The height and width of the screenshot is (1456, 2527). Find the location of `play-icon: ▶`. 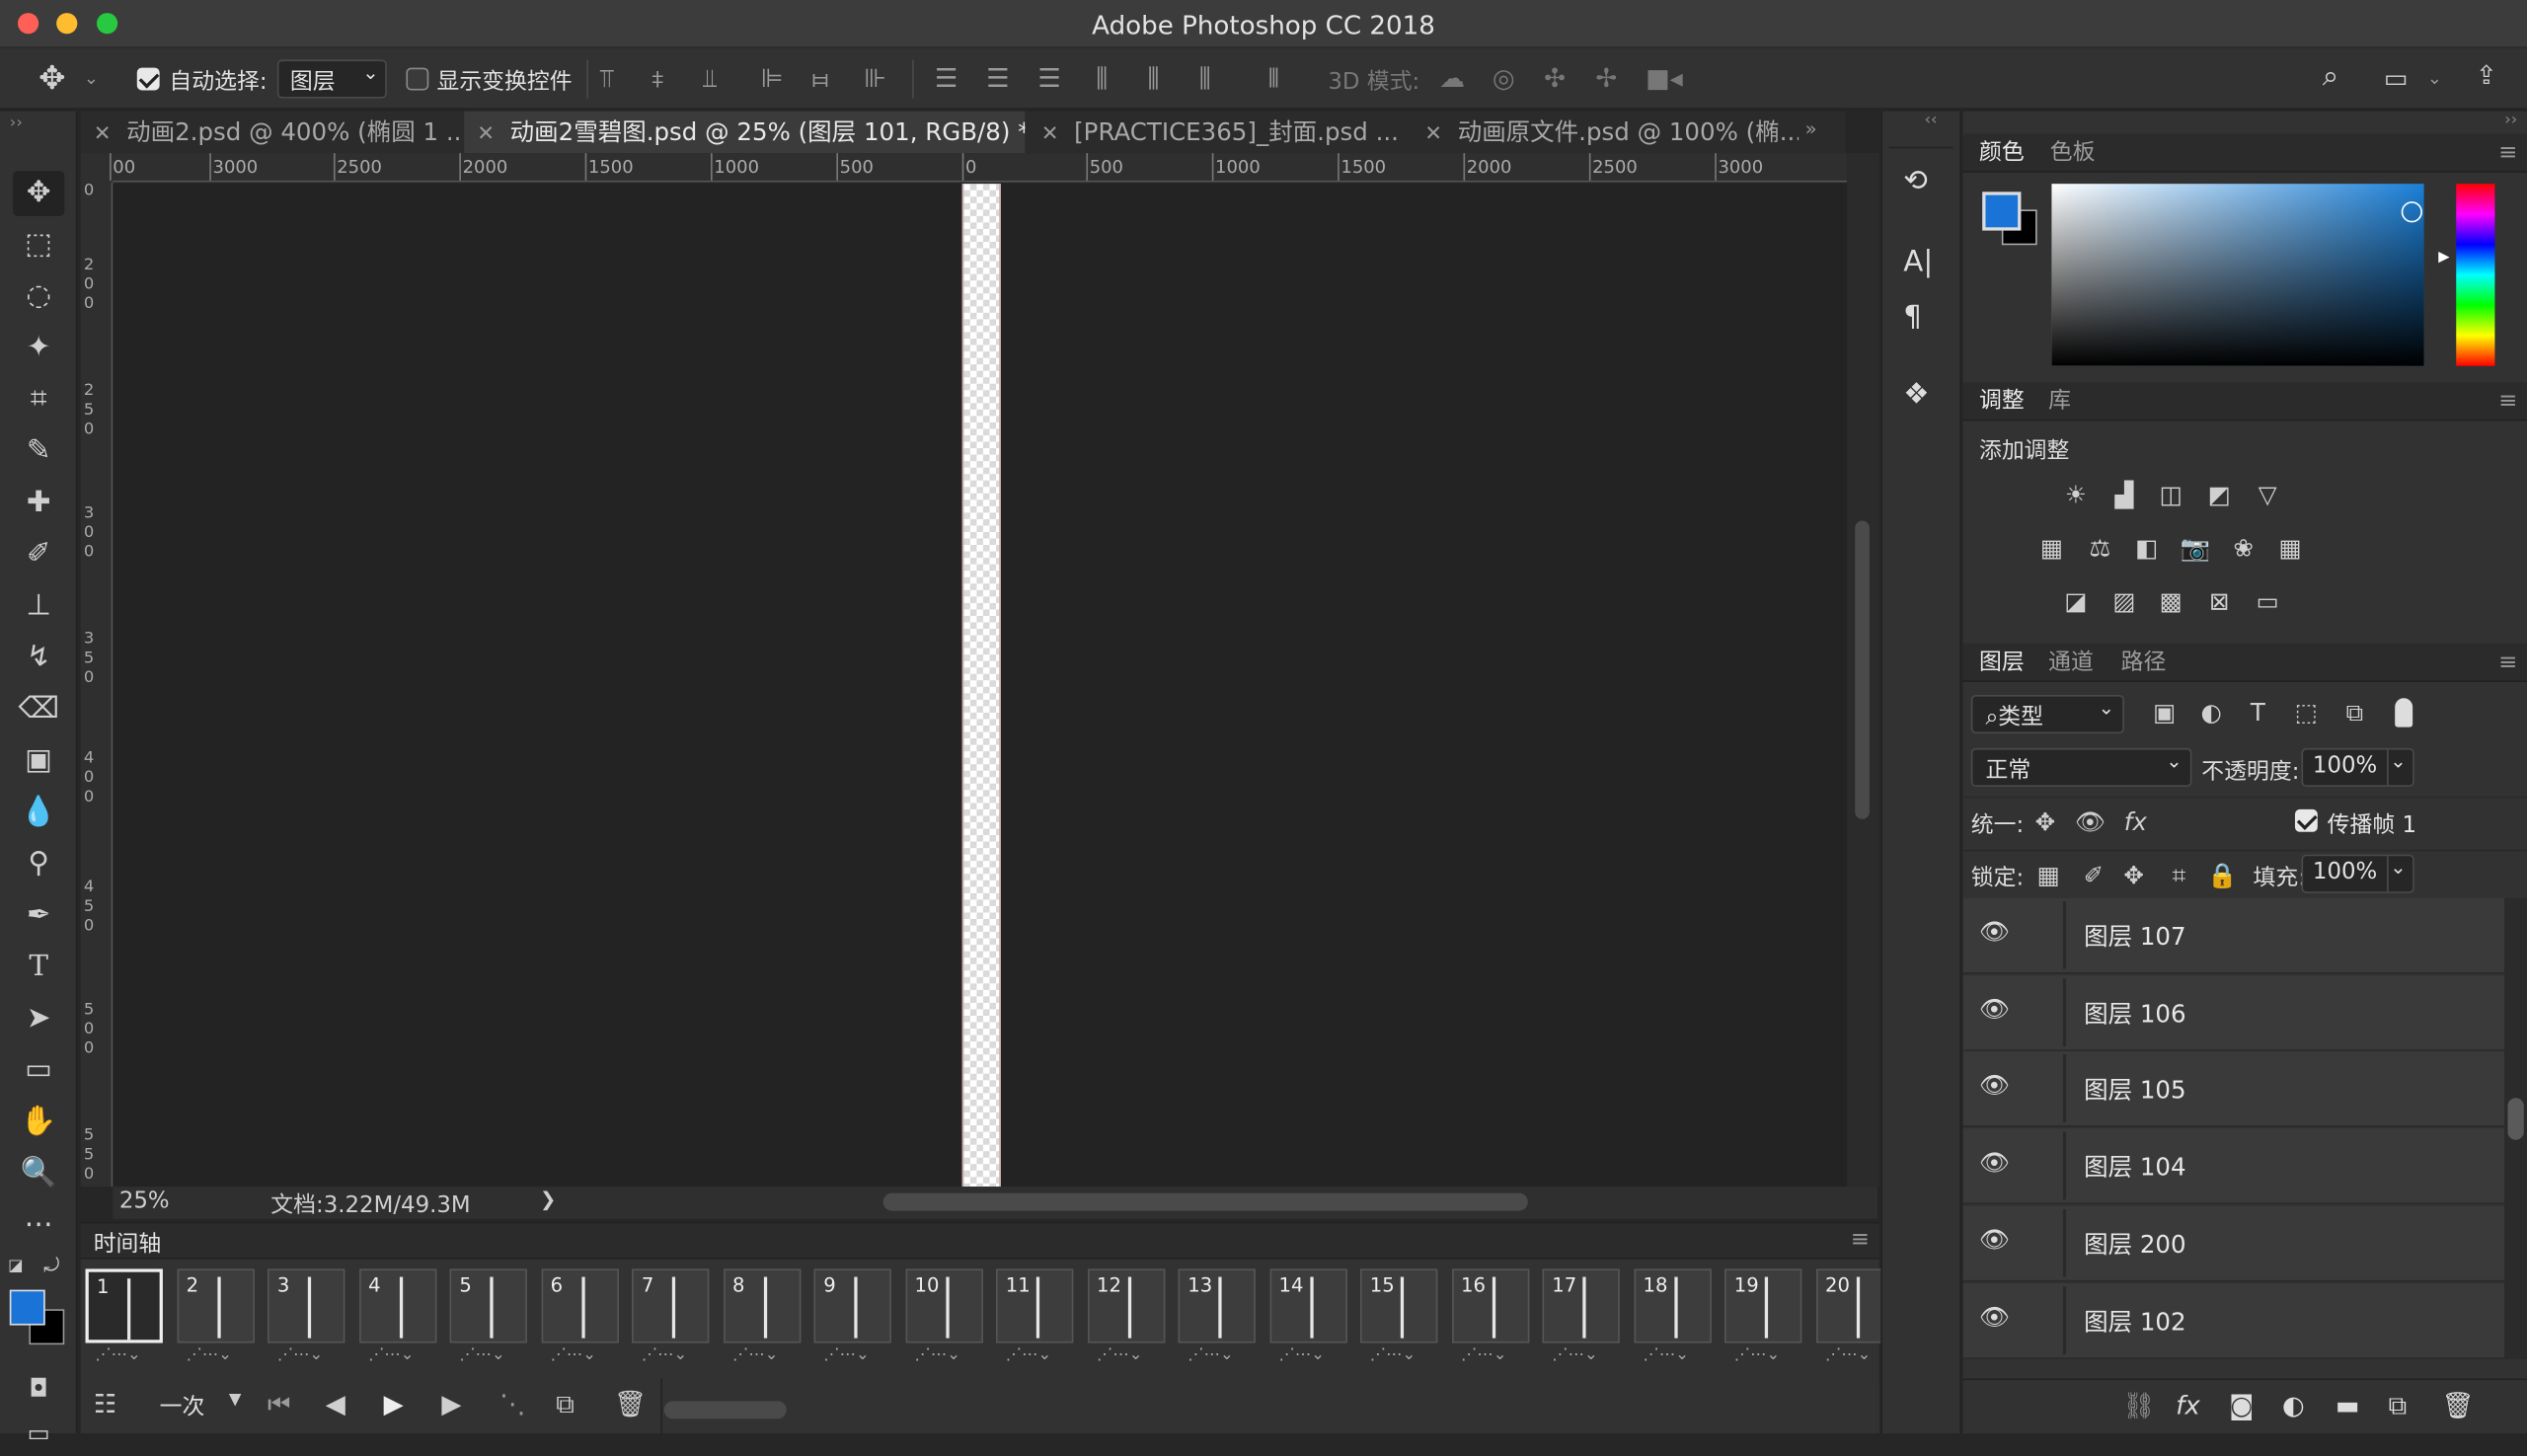

play-icon: ▶ is located at coordinates (394, 1404).